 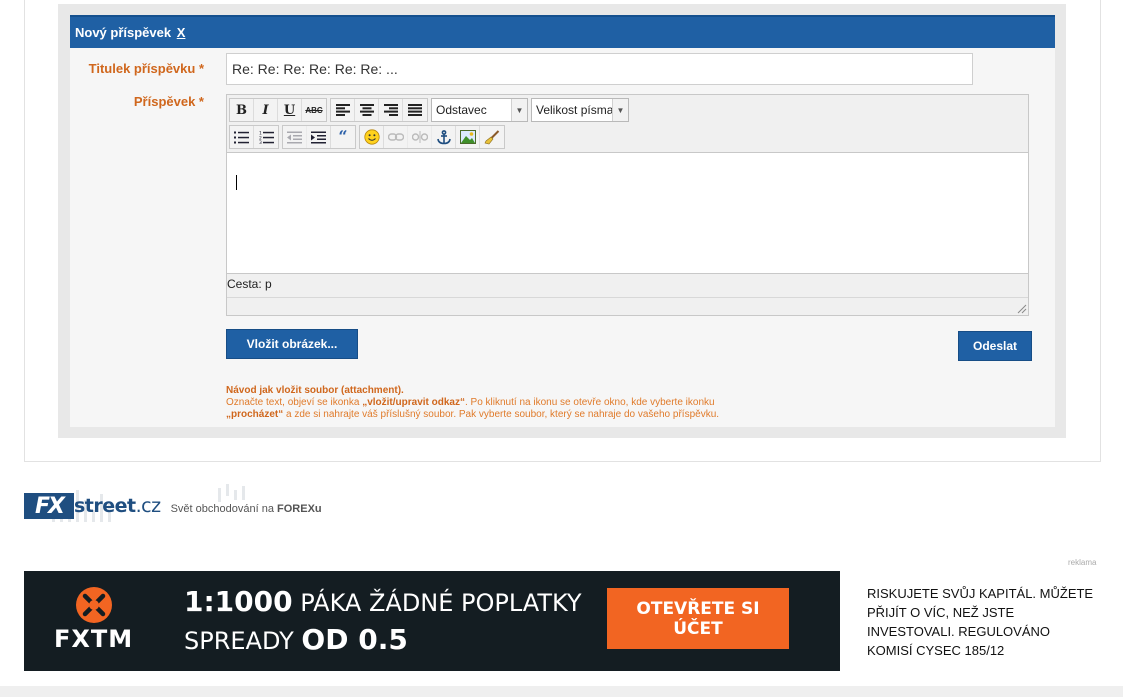 I want to click on numbered-list-icon: 123, so click(x=266, y=137).